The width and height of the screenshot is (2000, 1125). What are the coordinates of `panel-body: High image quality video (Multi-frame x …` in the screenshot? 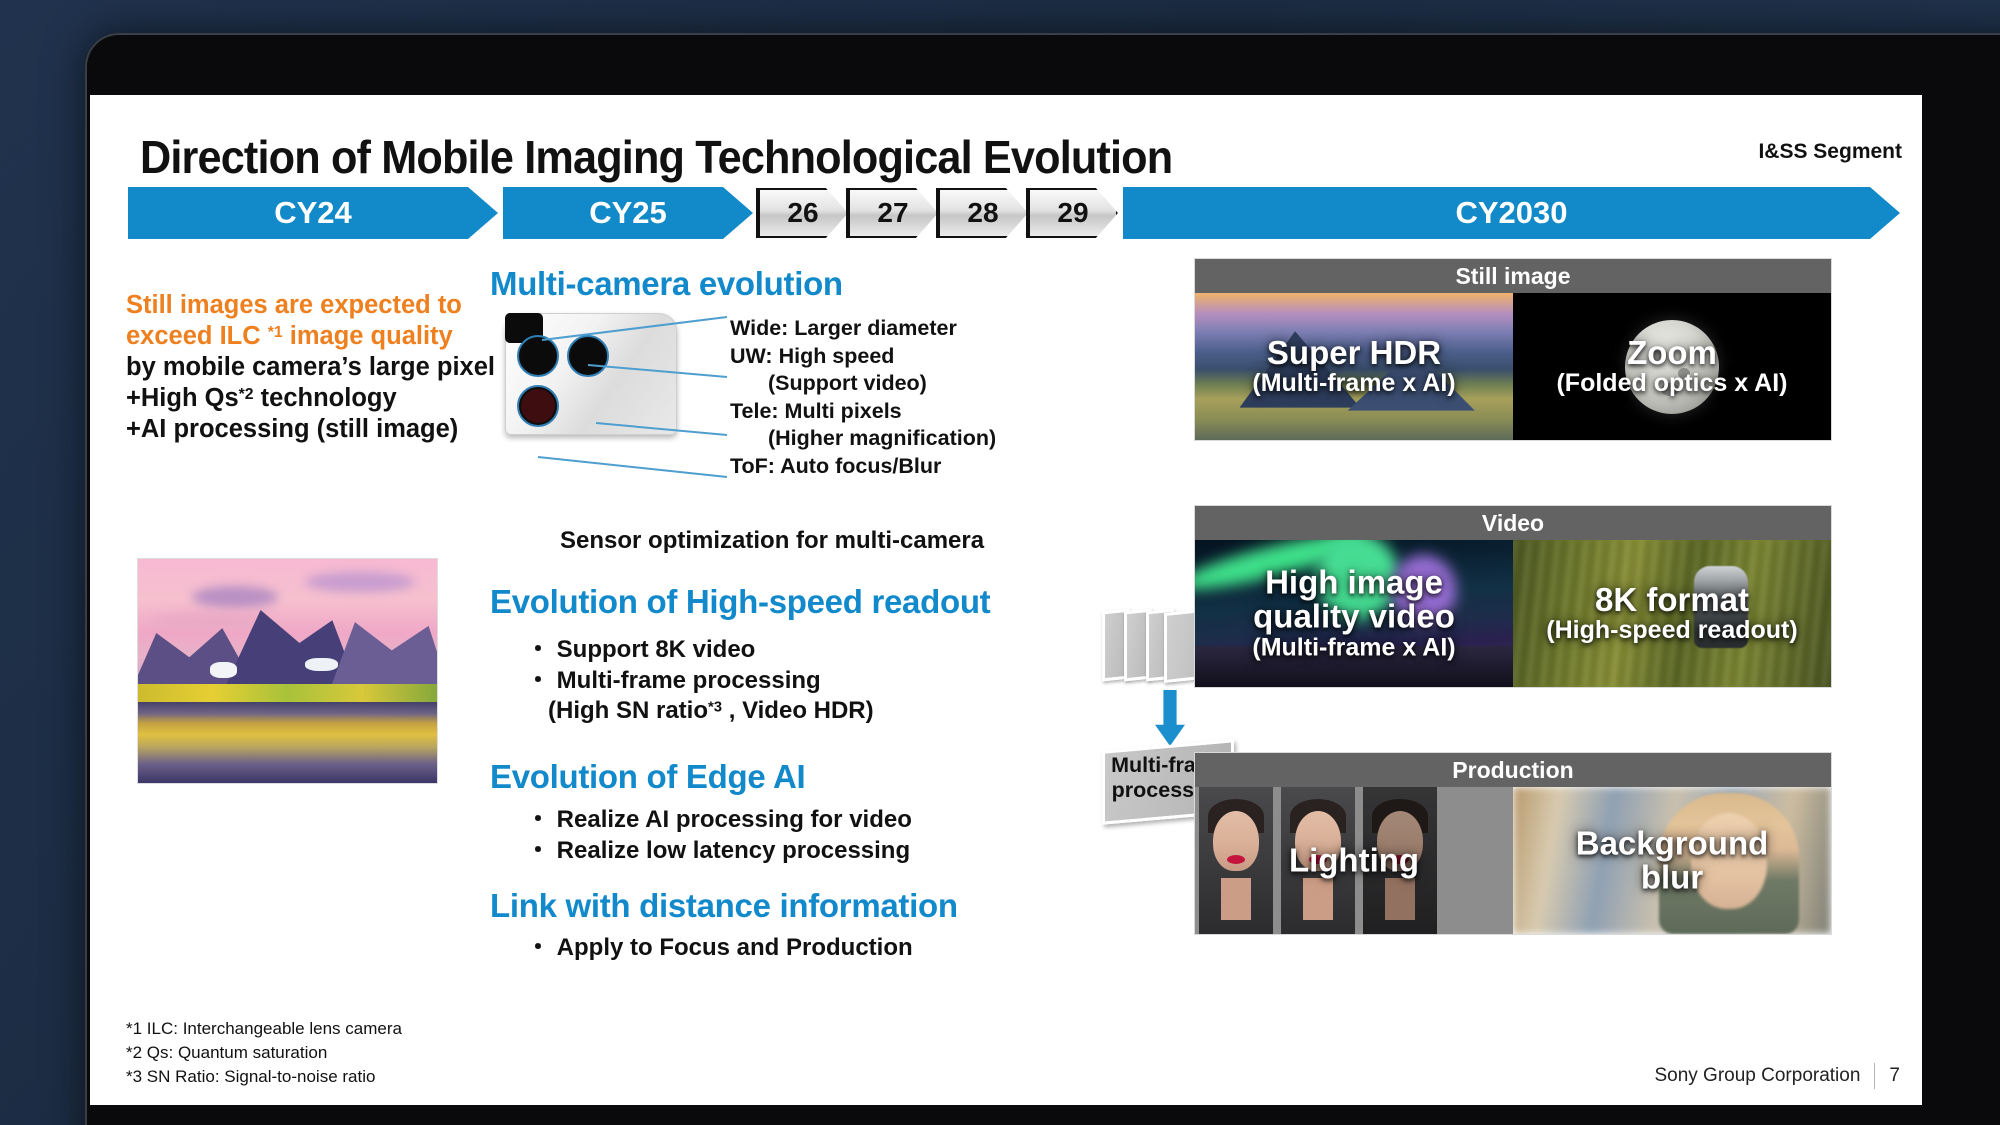 It's located at (1513, 613).